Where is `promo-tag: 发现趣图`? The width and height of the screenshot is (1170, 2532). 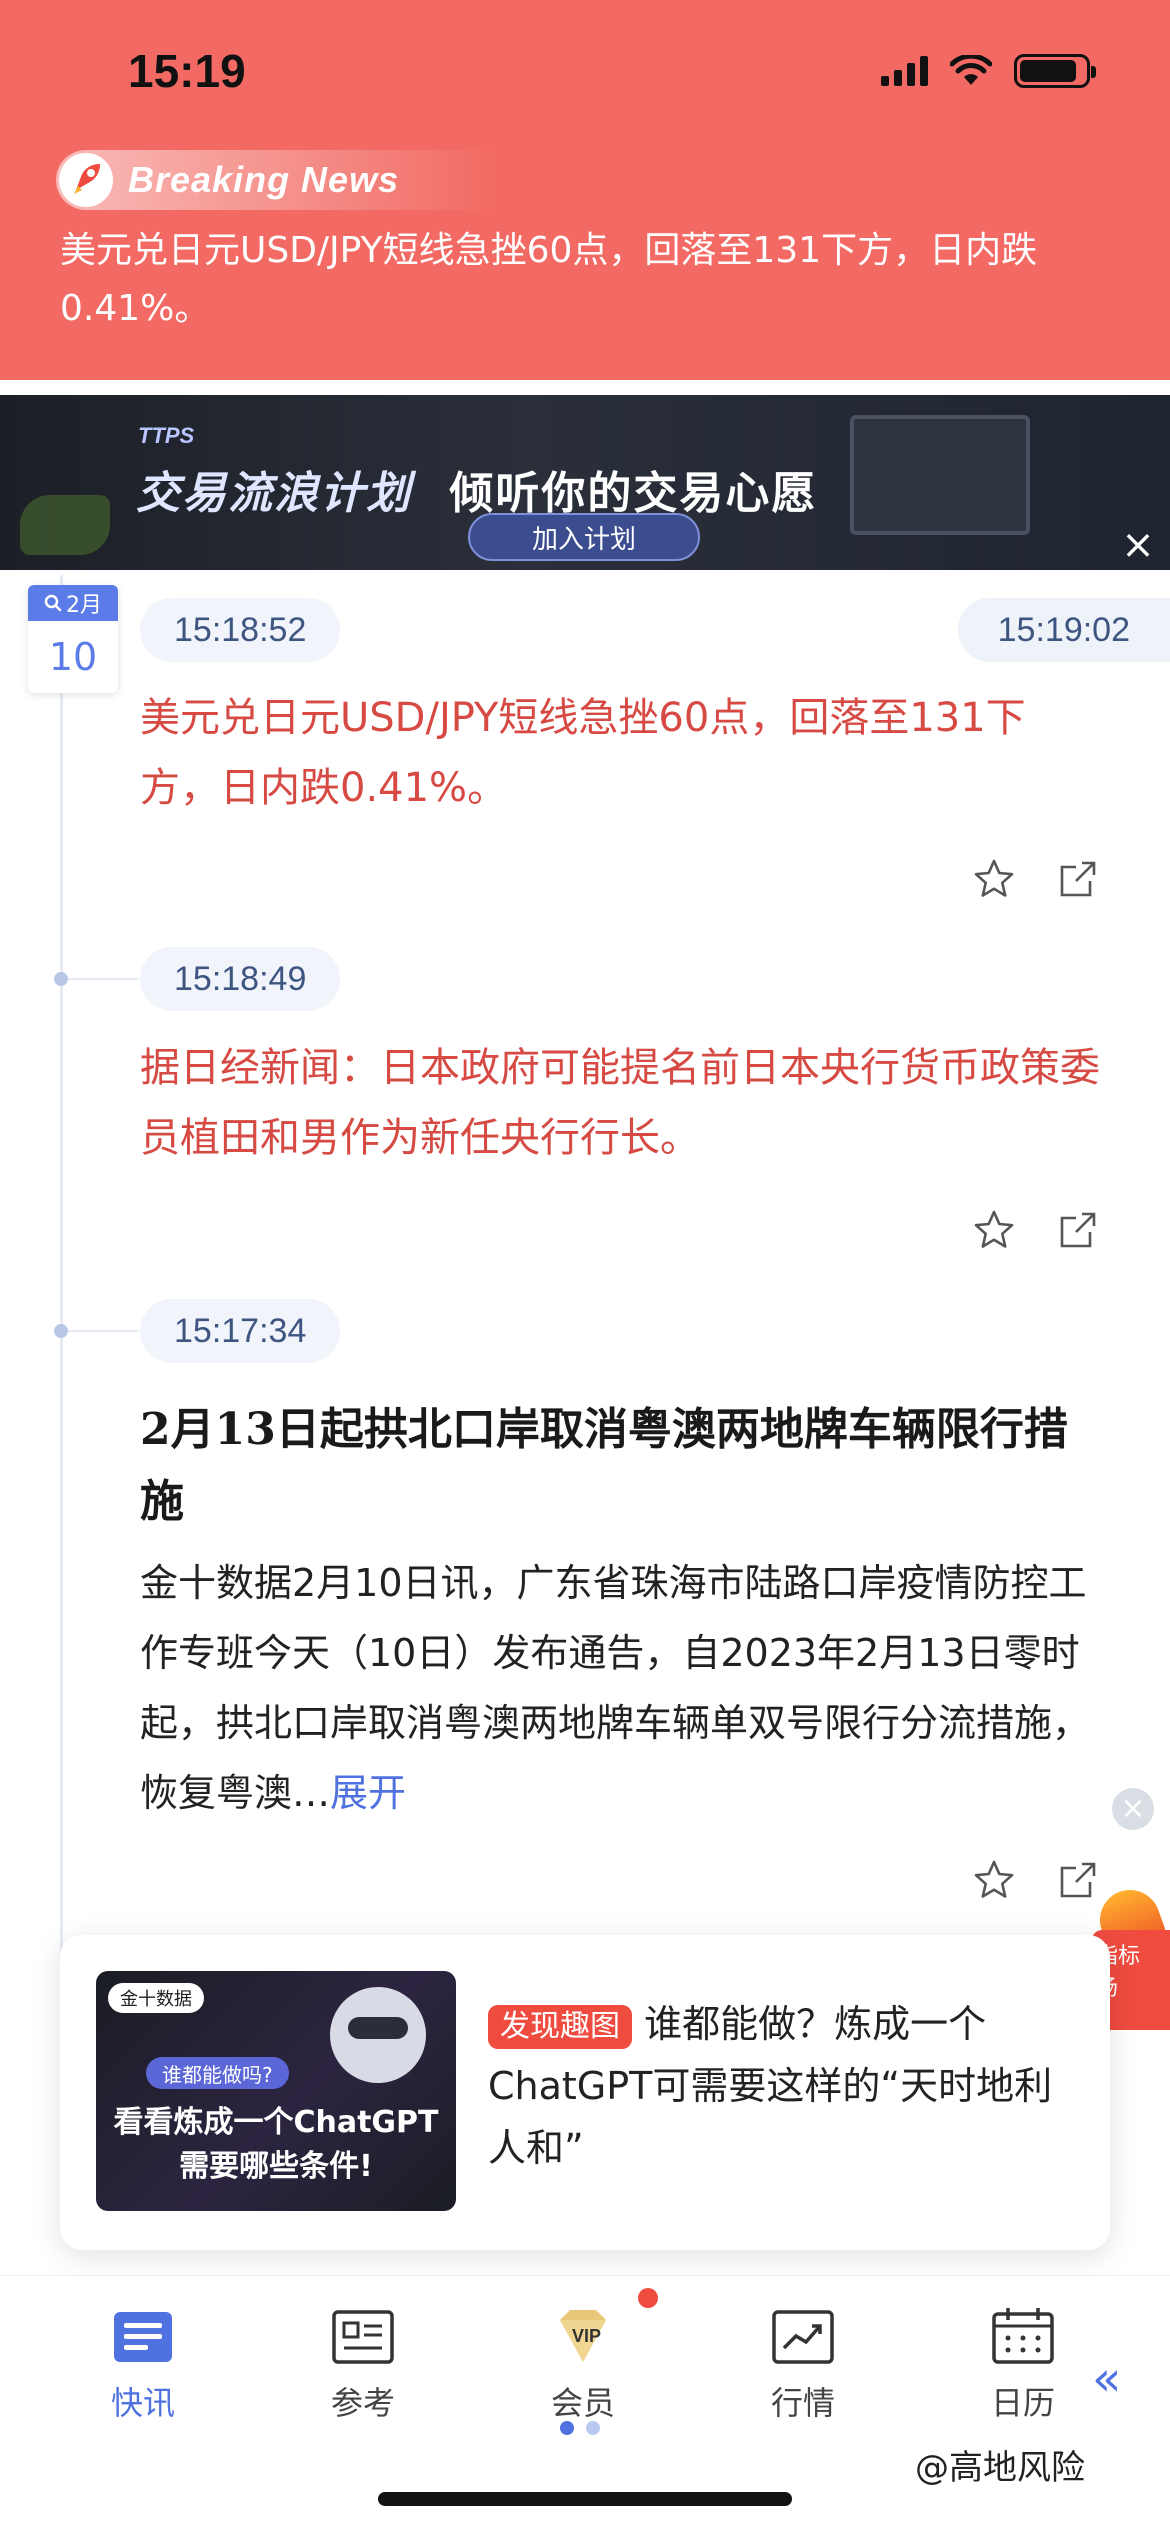
promo-tag: 发现趣图 is located at coordinates (560, 2026).